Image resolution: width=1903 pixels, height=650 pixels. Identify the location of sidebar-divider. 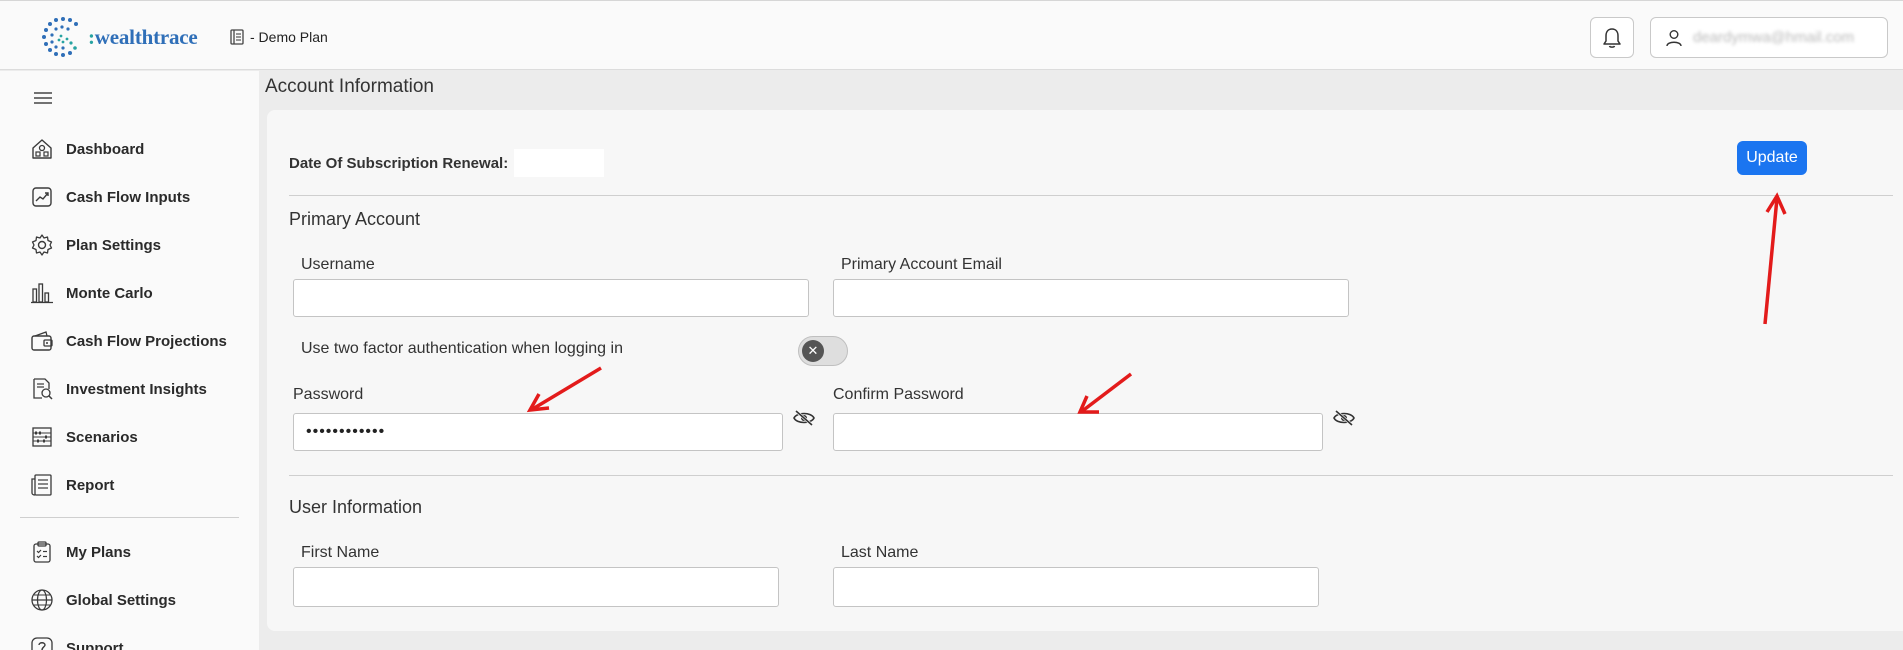
(129, 517).